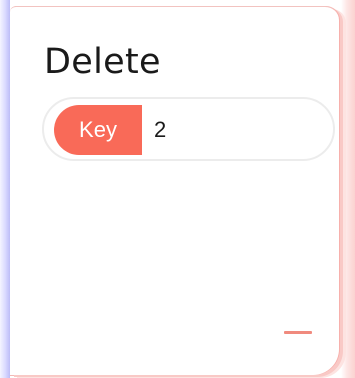 This screenshot has height=378, width=355. I want to click on minus-icon, so click(298, 332).